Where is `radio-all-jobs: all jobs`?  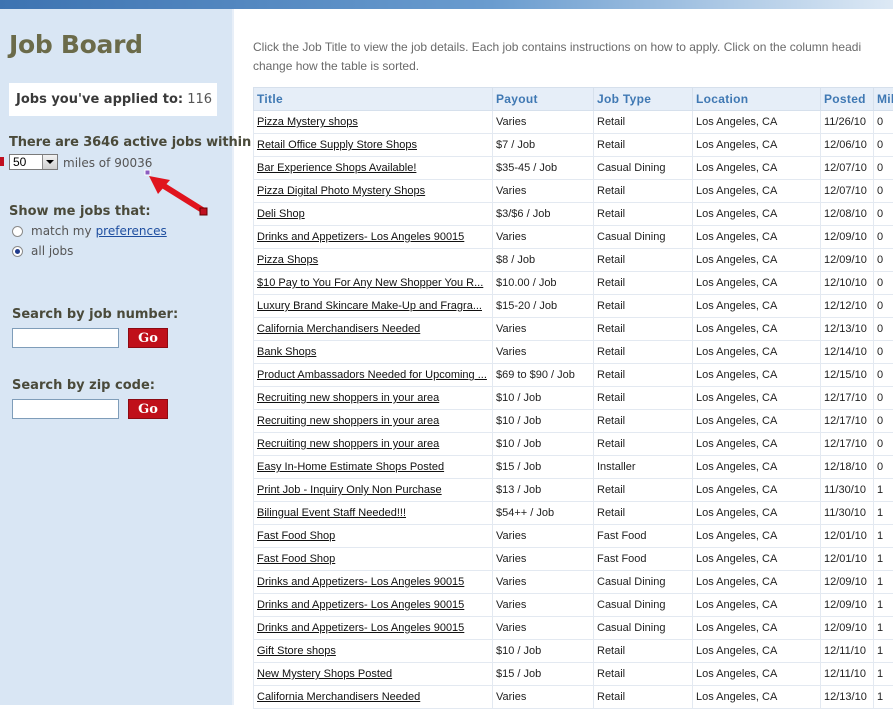
radio-all-jobs: all jobs is located at coordinates (42, 251).